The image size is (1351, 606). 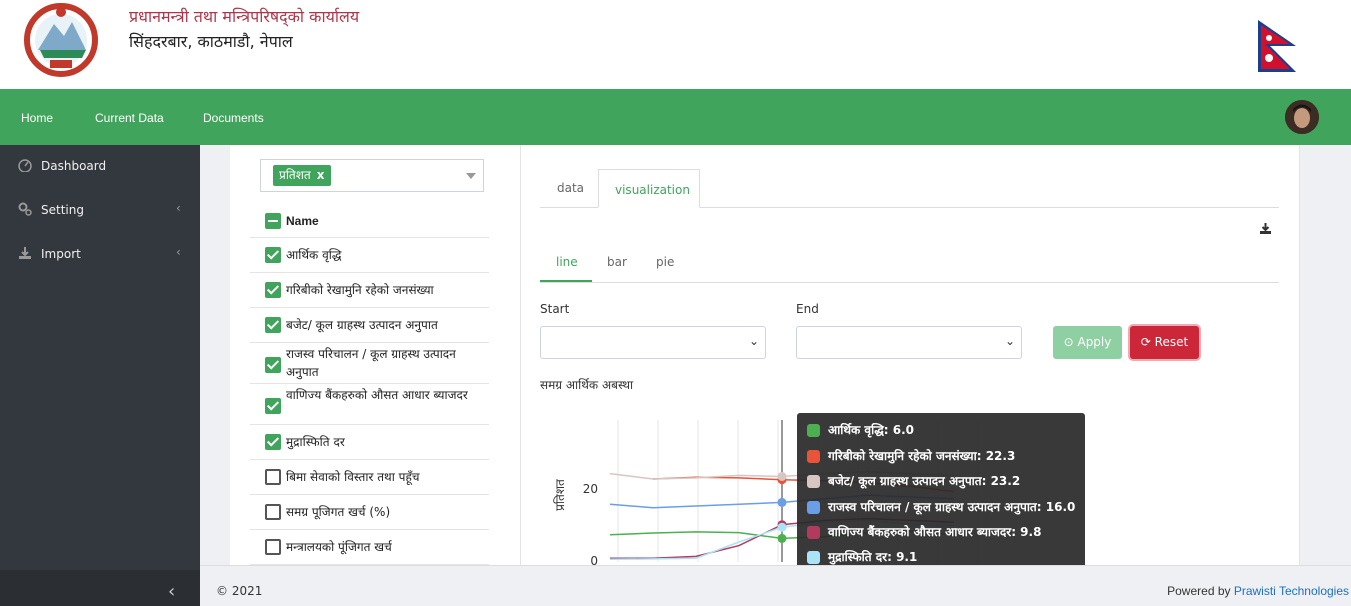 What do you see at coordinates (338, 512) in the screenshot?
I see `item-label: समग्र पूजिगत खर्च (%)` at bounding box center [338, 512].